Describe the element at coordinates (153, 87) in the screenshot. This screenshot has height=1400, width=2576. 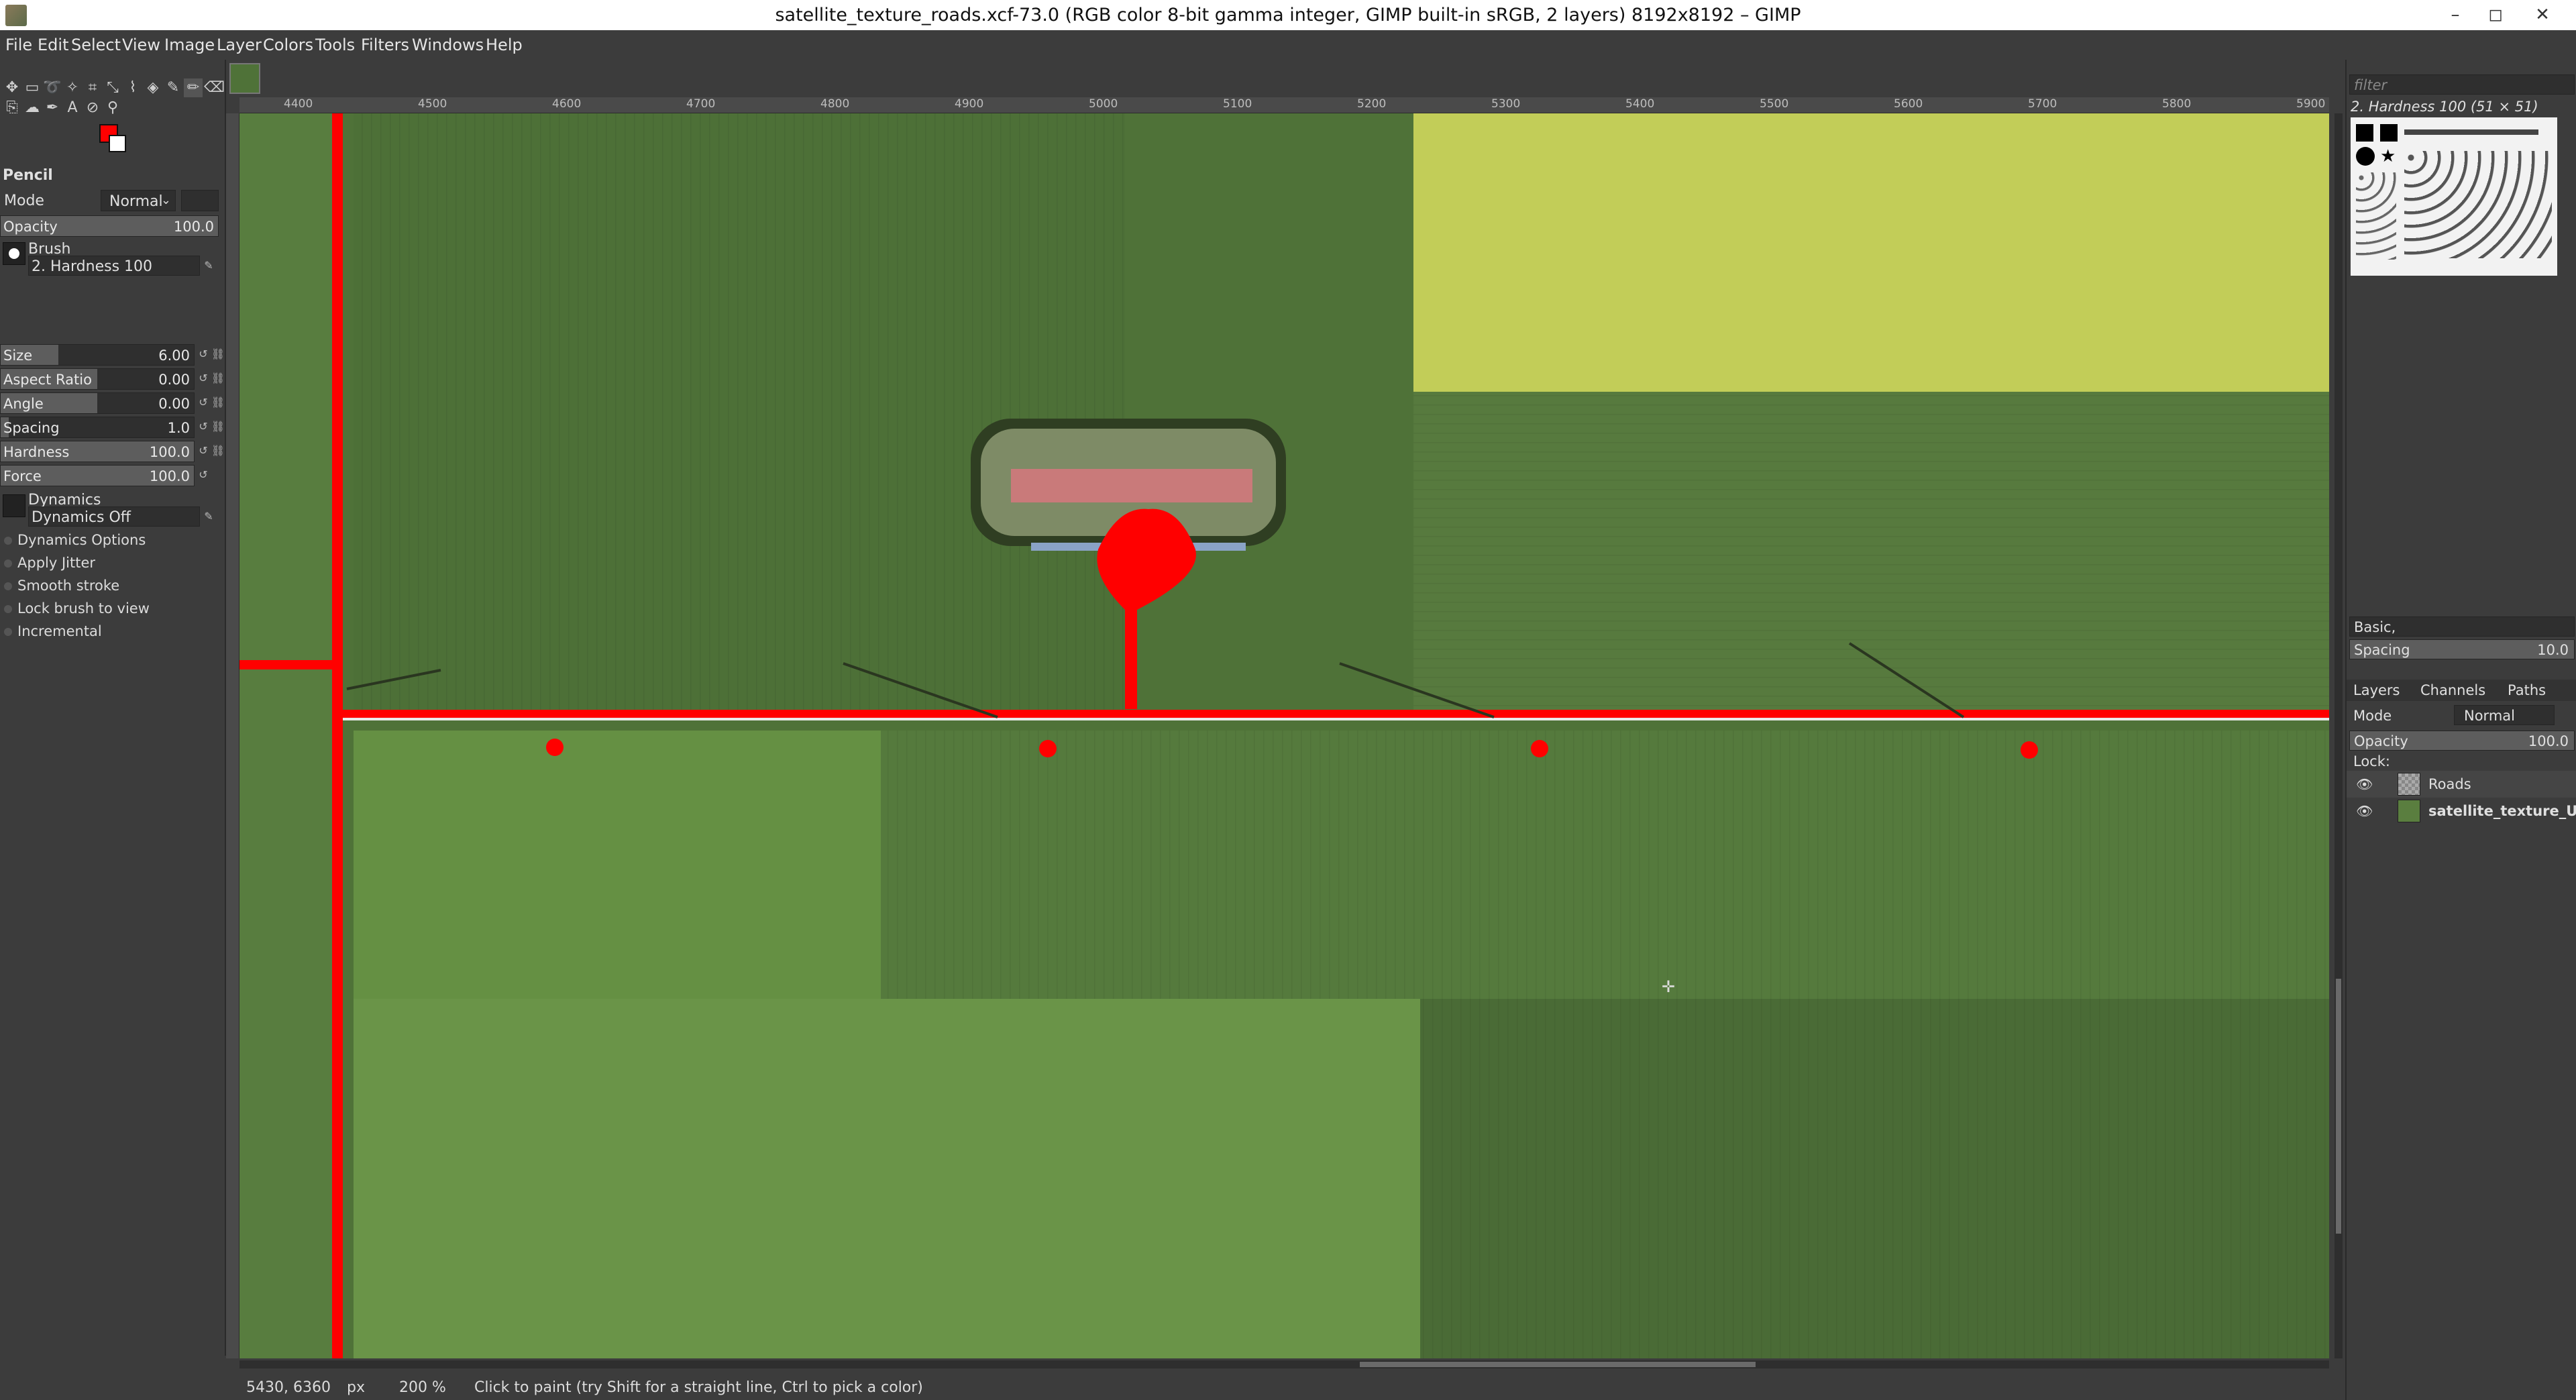
I see `bucket-fill-icon: ◈` at that location.